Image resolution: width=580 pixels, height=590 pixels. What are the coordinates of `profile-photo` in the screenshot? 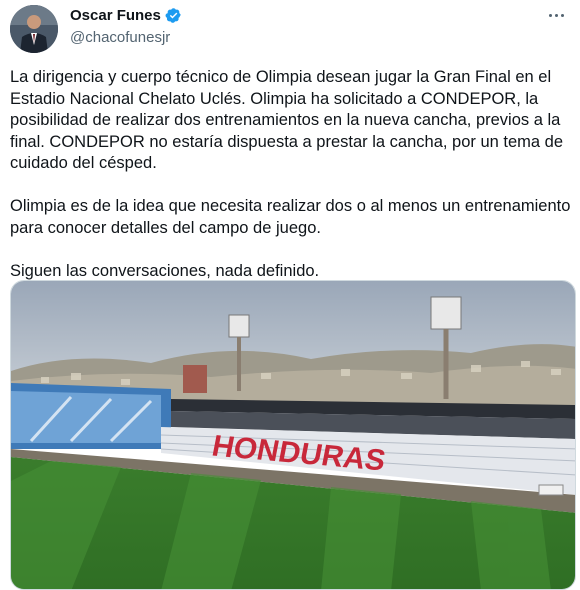 It's located at (34, 29).